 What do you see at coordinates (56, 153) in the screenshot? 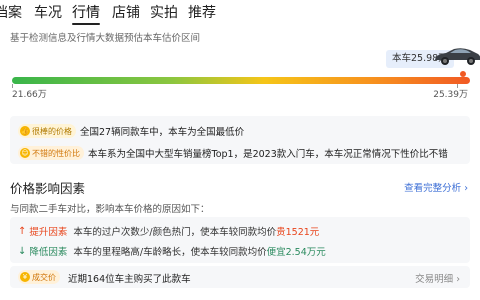
I see `highlight-tag-label: 不错的性价比` at bounding box center [56, 153].